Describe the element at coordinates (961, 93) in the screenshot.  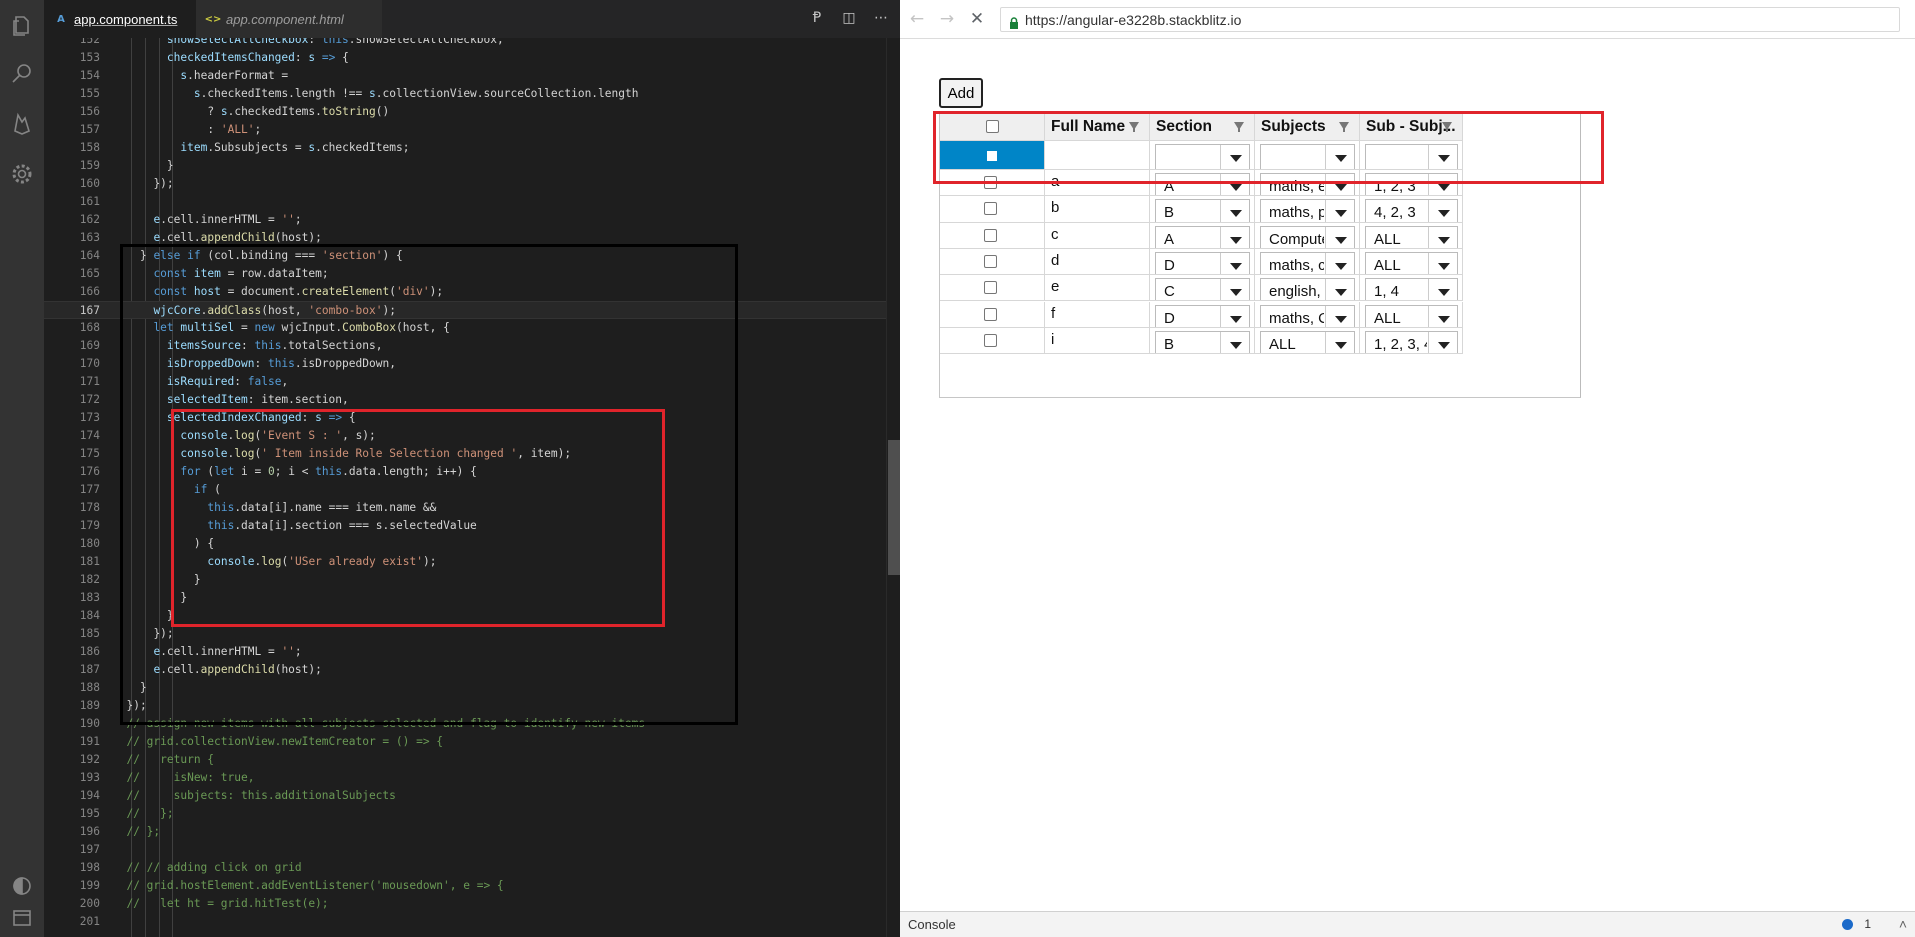
I see `add-button: Add` at that location.